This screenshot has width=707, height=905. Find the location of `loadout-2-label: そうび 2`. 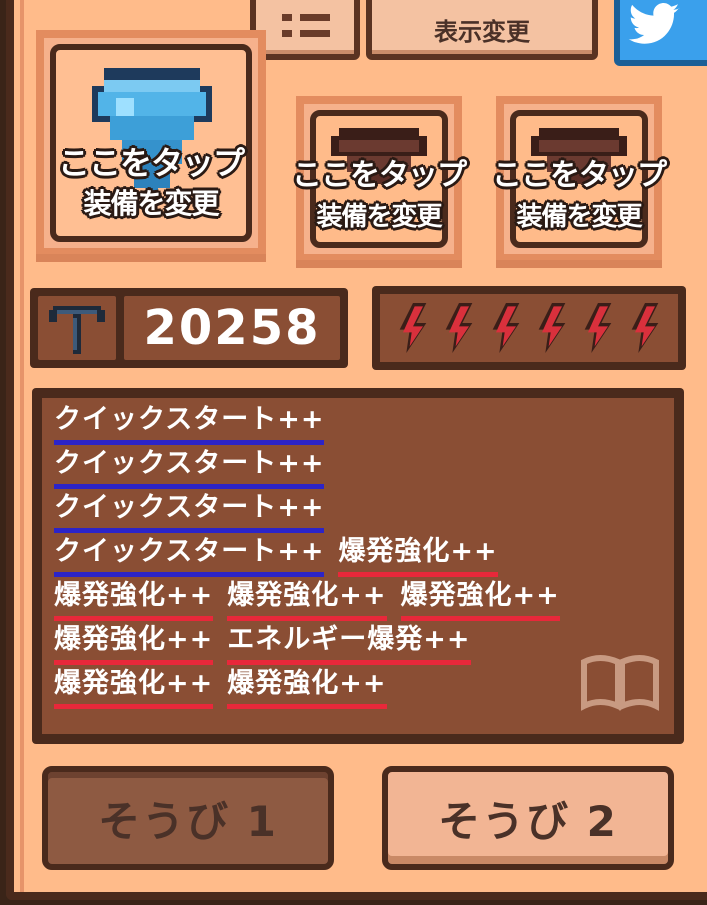

loadout-2-label: そうび 2 is located at coordinates (528, 821).